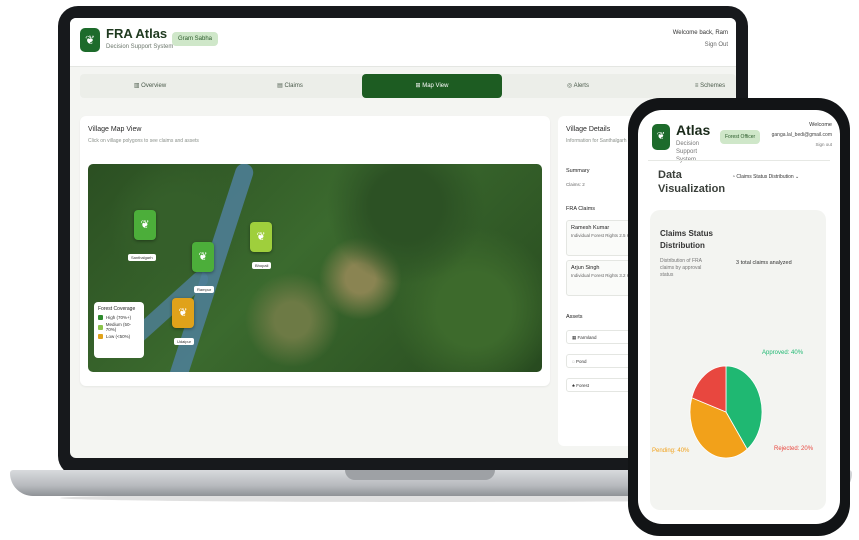 Image resolution: width=859 pixels, height=540 pixels. What do you see at coordinates (783, 353) in the screenshot?
I see `pie-label-approved: Approved: 40%` at bounding box center [783, 353].